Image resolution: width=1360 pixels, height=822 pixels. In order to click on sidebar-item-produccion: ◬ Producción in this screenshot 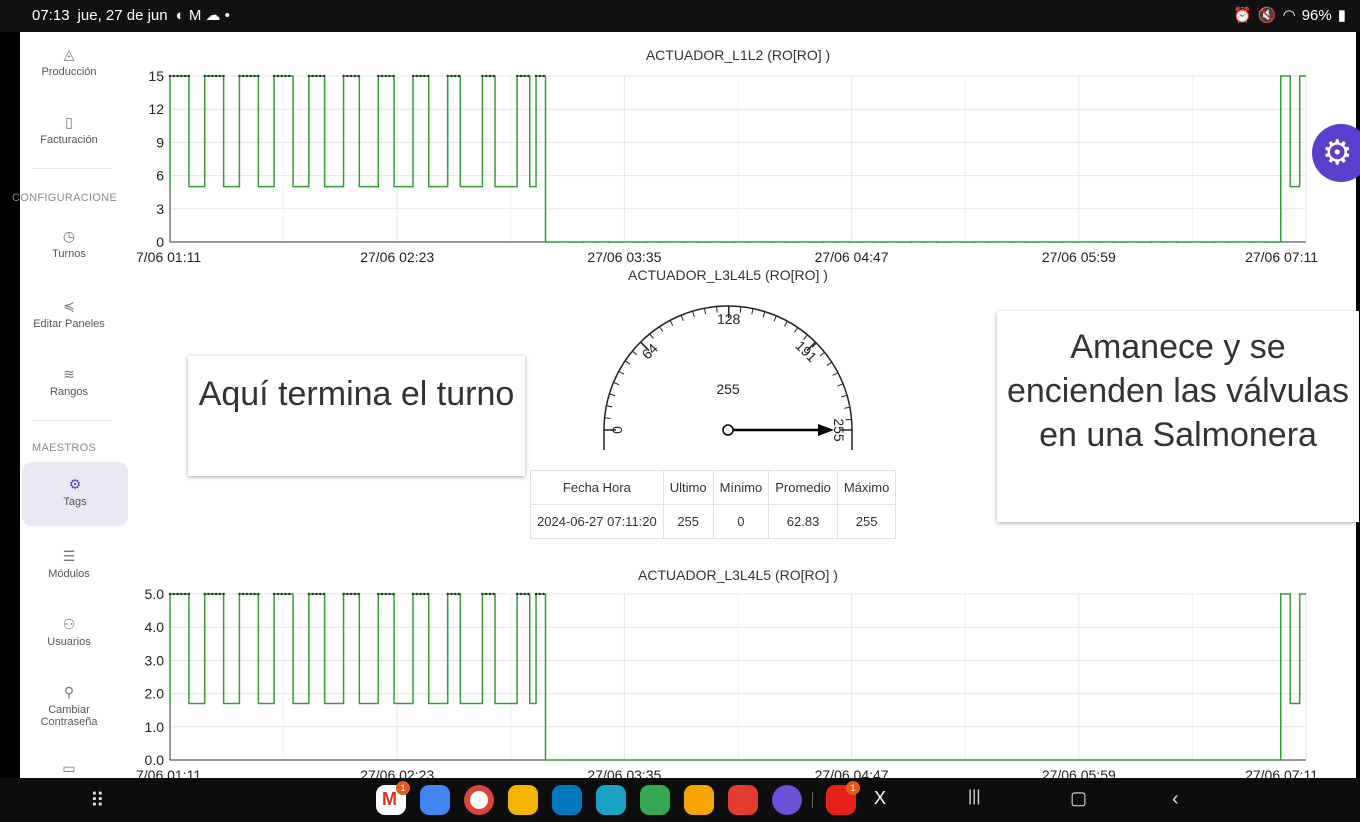, I will do `click(69, 62)`.